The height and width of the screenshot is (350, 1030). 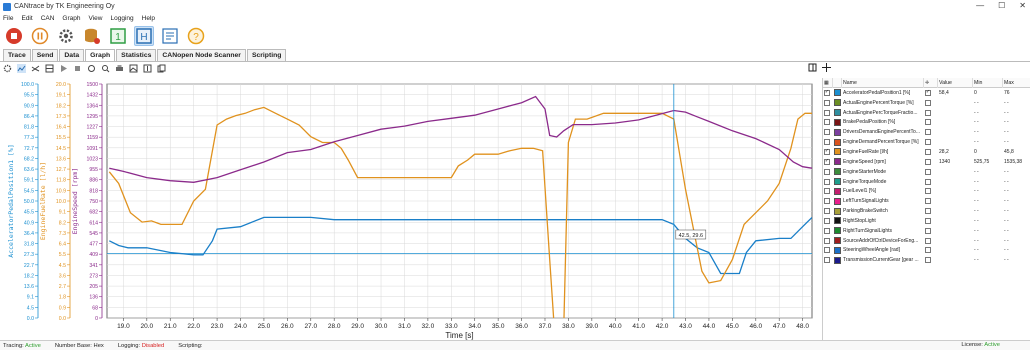 I want to click on signal-row: ✓ EngineSpeed [rpm] 1340 525,75 1535,38, so click(x=926, y=162).